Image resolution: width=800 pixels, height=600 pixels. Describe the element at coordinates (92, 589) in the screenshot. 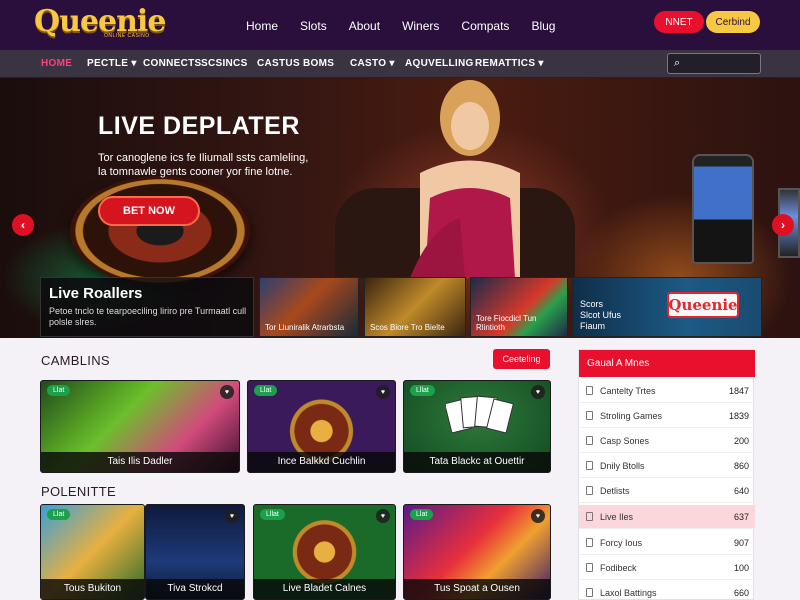

I see `card-caption: Tous Bukiton` at that location.